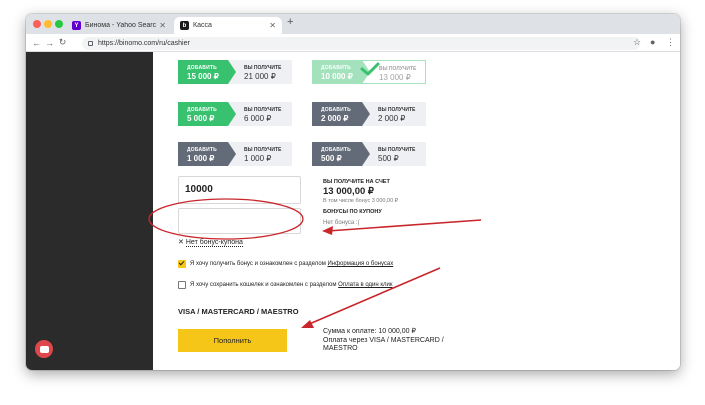 This screenshot has height=405, width=705. I want to click on package-add: ДОБАВИТЬ 15 000 ₽, so click(207, 72).